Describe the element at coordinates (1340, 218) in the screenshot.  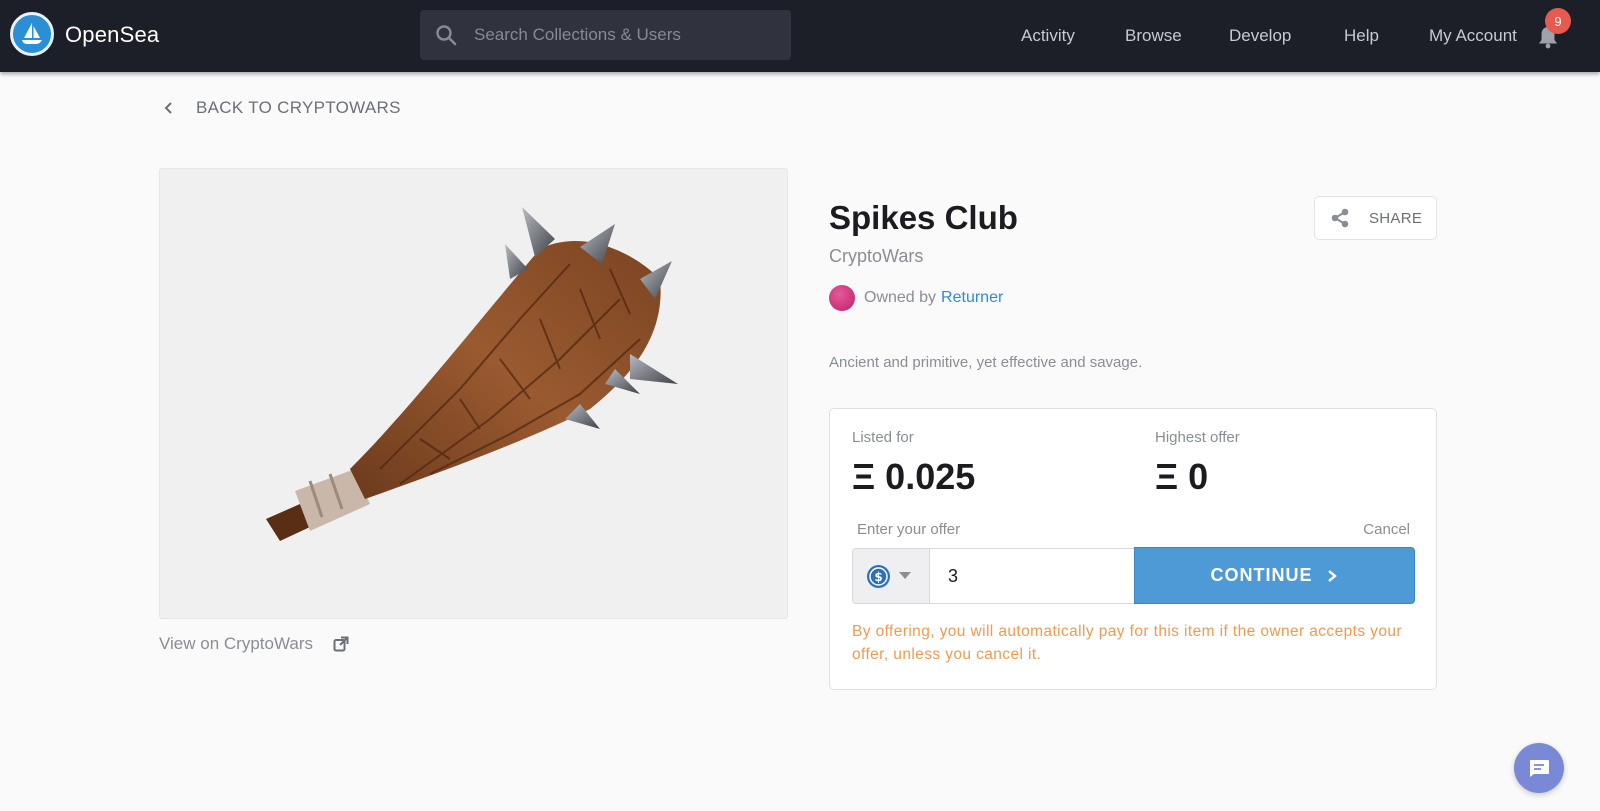
I see `share-icon` at that location.